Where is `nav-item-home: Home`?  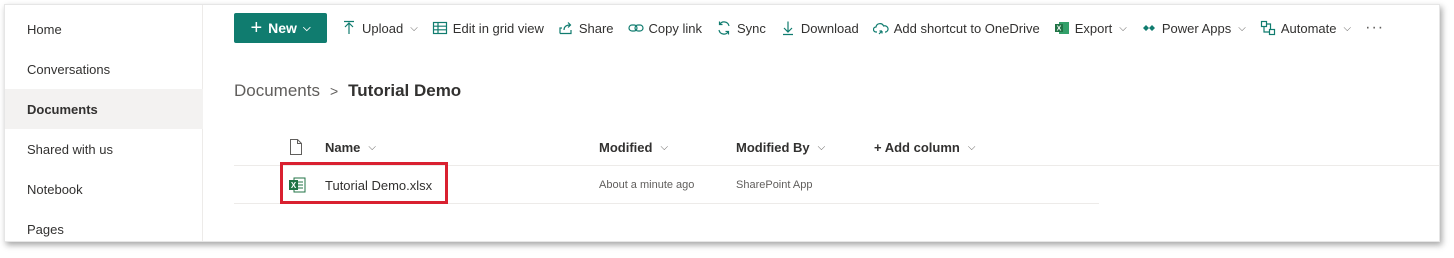
nav-item-home: Home is located at coordinates (104, 29).